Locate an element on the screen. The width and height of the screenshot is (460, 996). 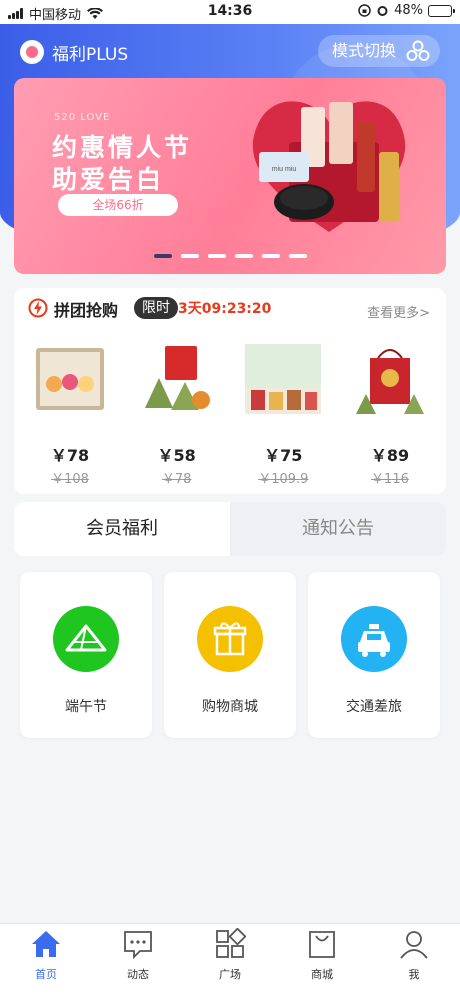
group-buy-title: 拼团抢购 is located at coordinates (86, 310).